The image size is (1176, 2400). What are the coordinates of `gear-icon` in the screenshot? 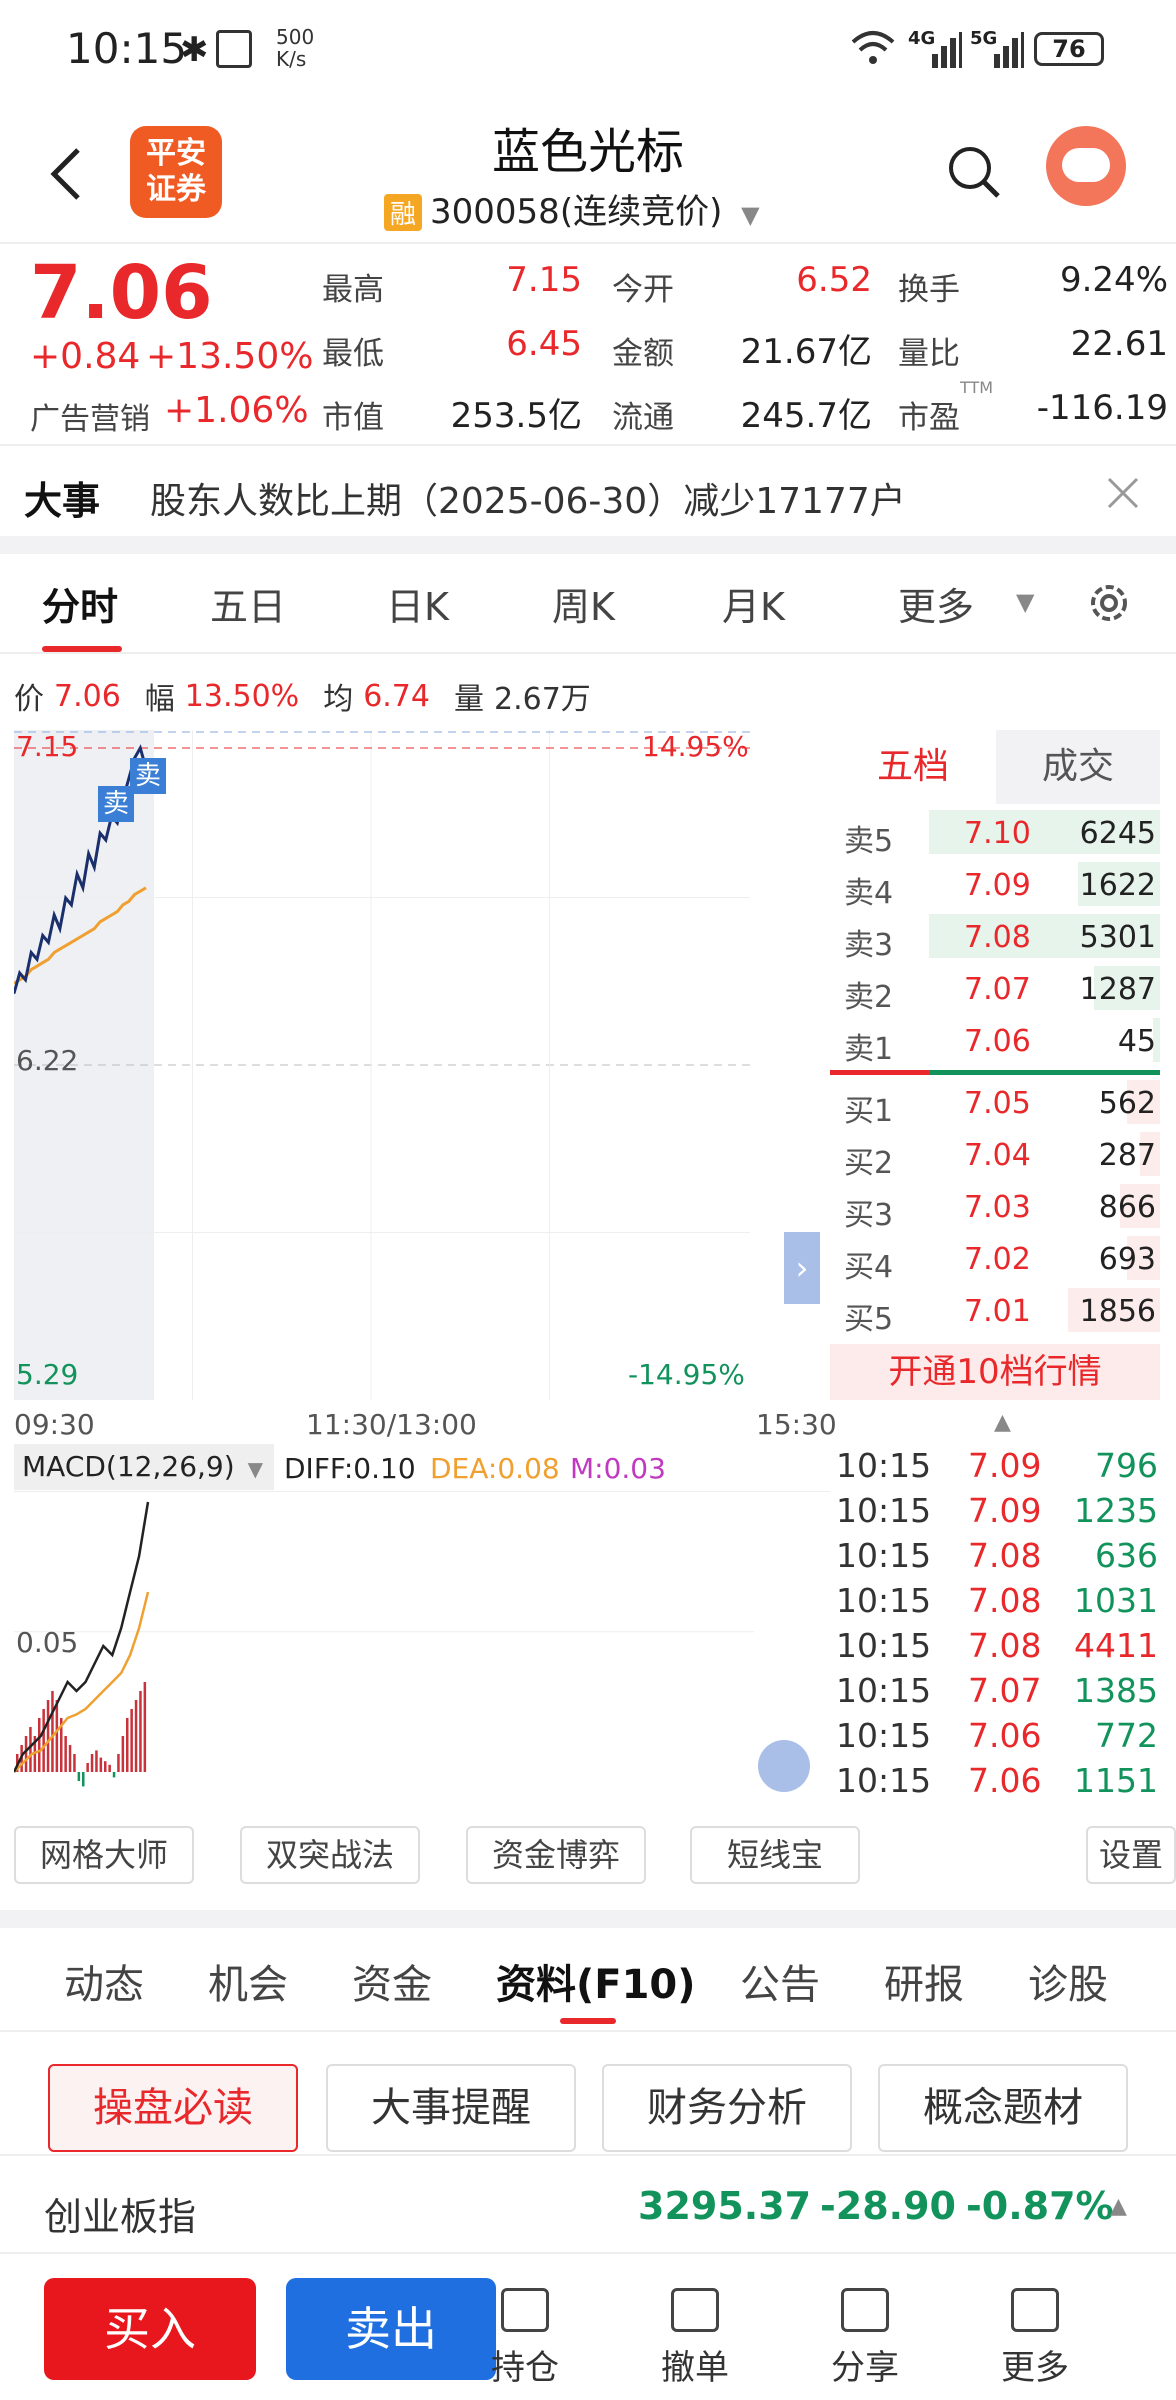 It's located at (1109, 603).